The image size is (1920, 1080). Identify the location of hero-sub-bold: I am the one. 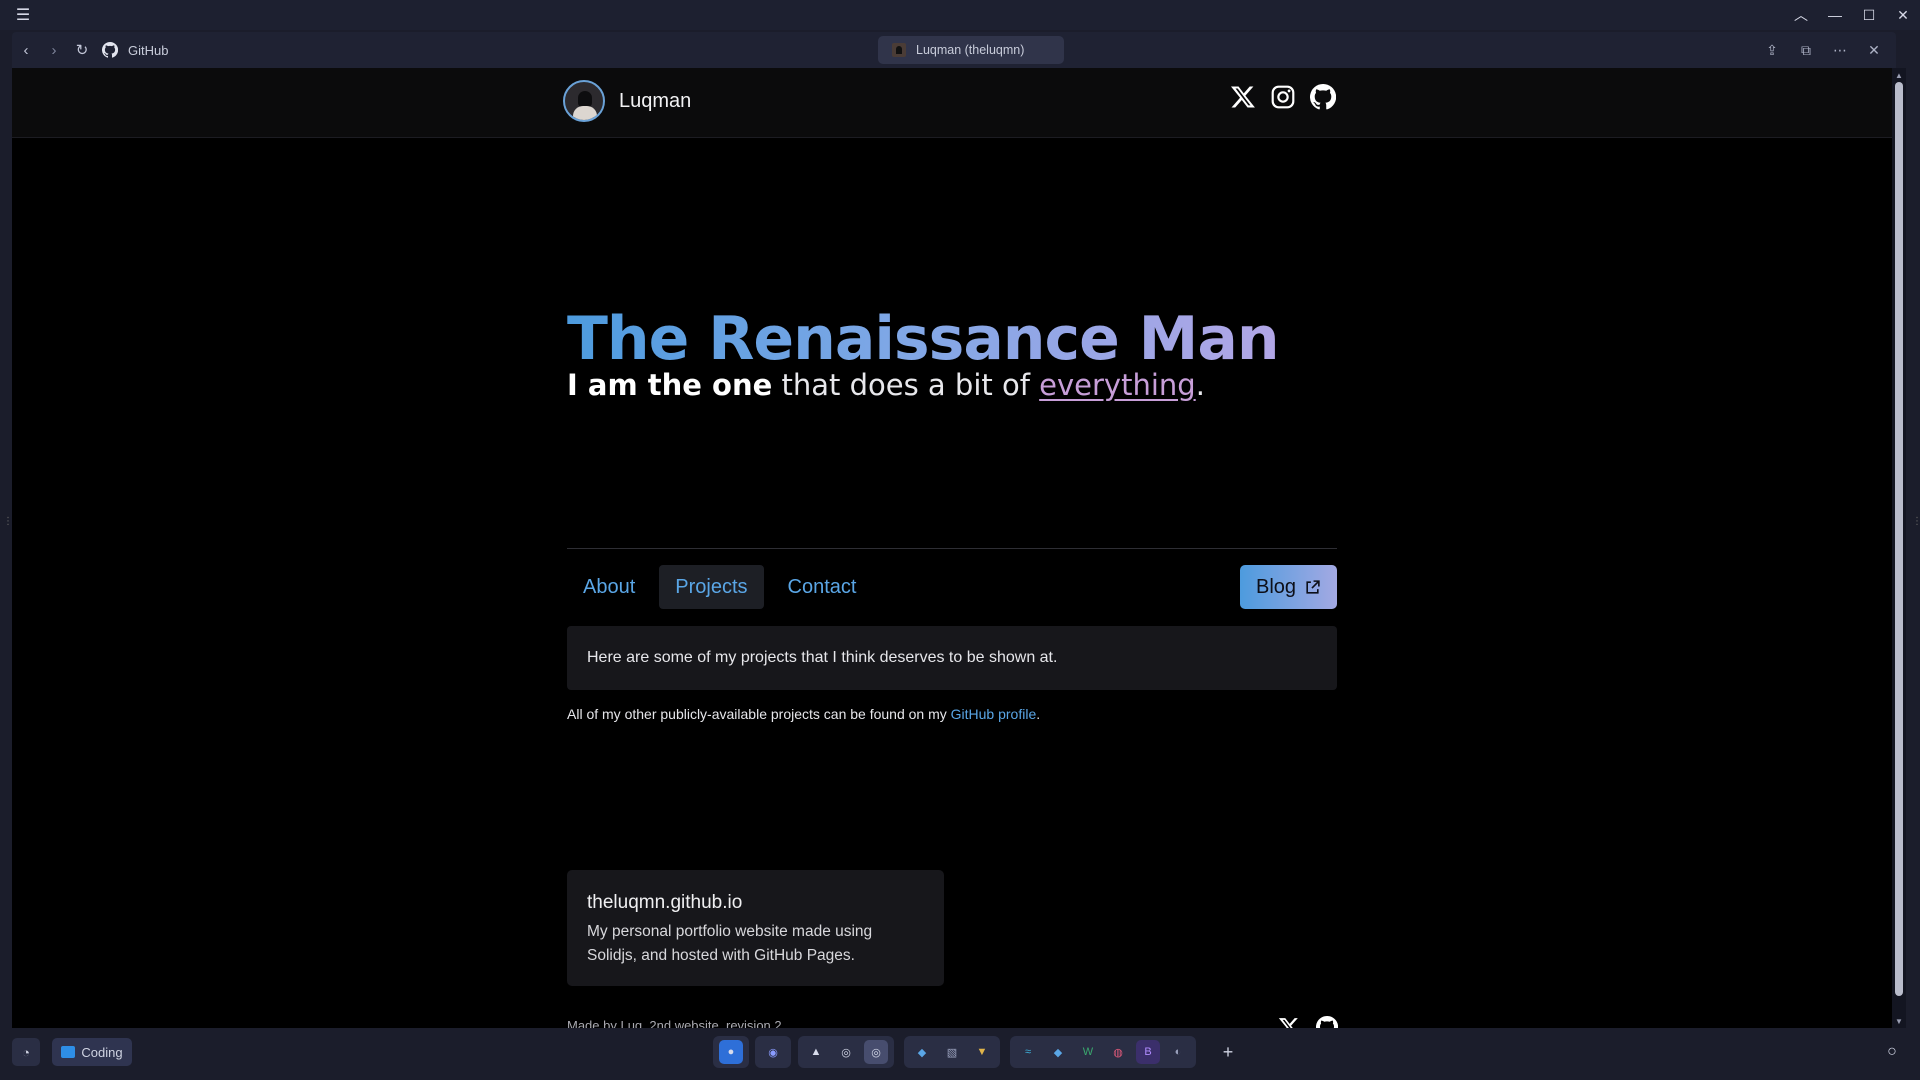
(670, 385).